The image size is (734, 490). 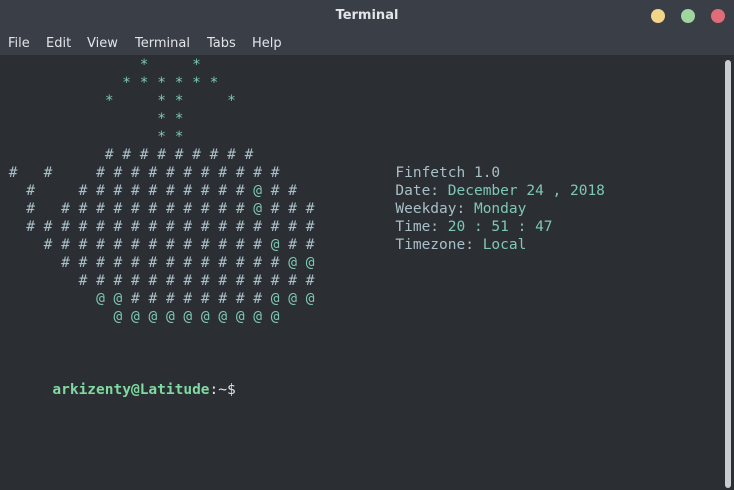 What do you see at coordinates (718, 16) in the screenshot?
I see `close-button` at bounding box center [718, 16].